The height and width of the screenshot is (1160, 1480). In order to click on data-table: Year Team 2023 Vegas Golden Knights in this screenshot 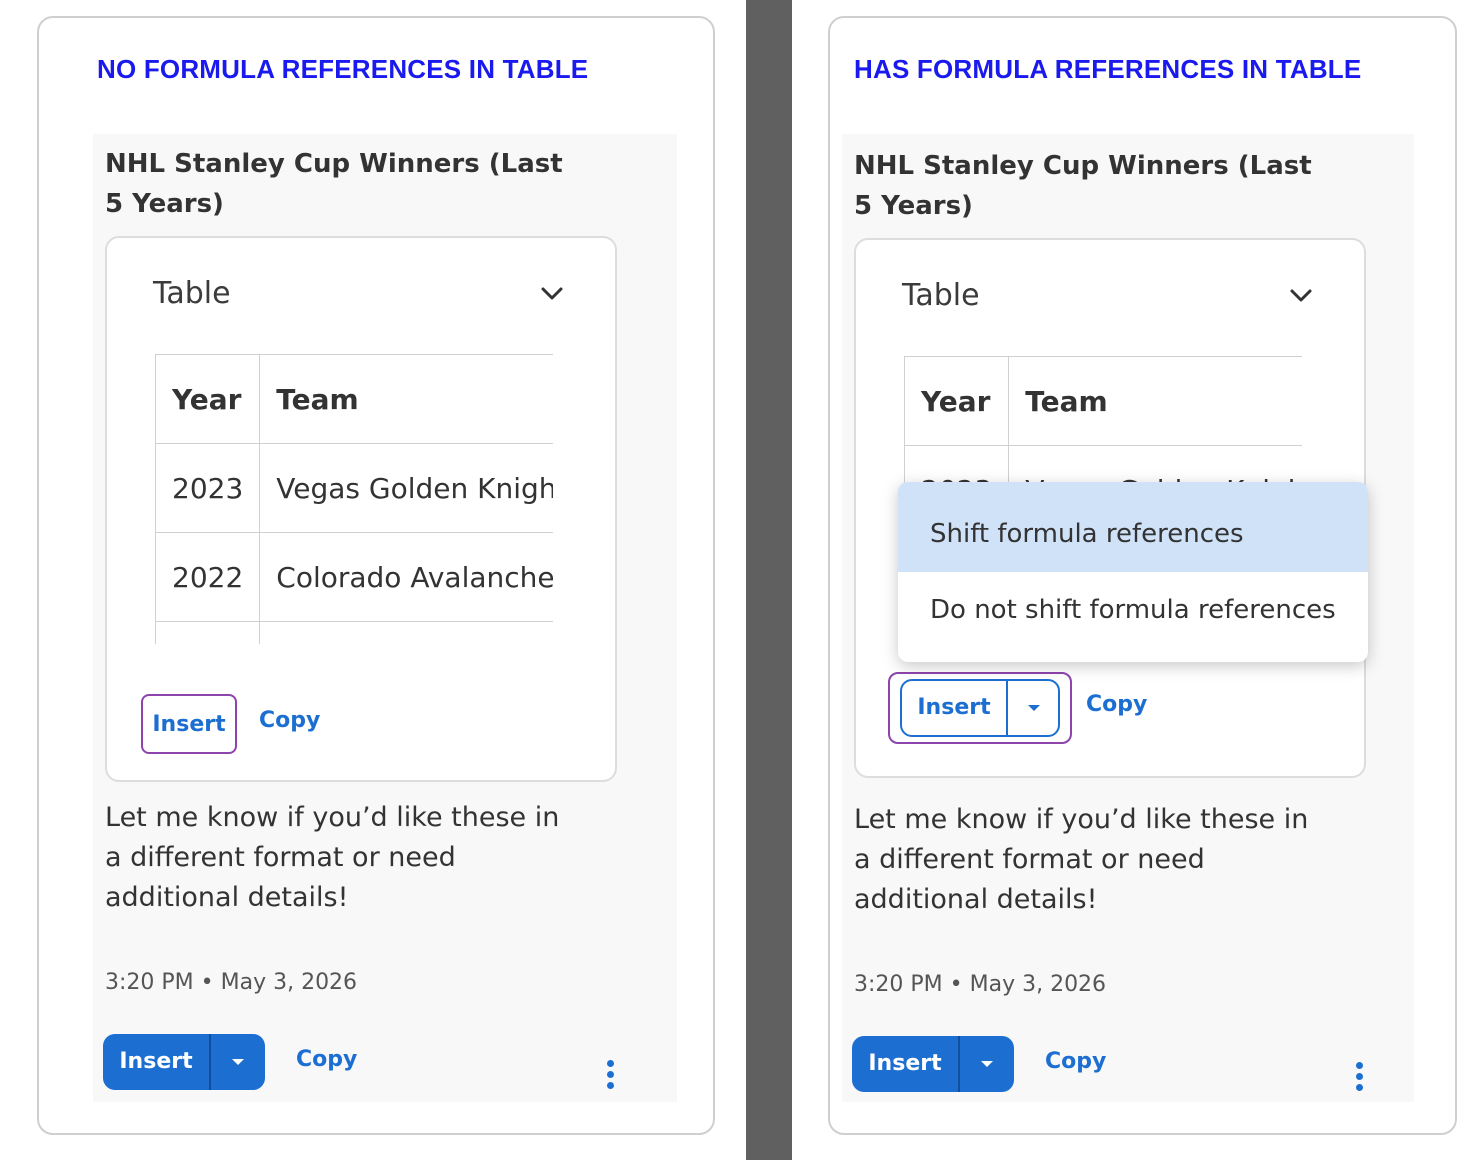, I will do `click(1103, 426)`.